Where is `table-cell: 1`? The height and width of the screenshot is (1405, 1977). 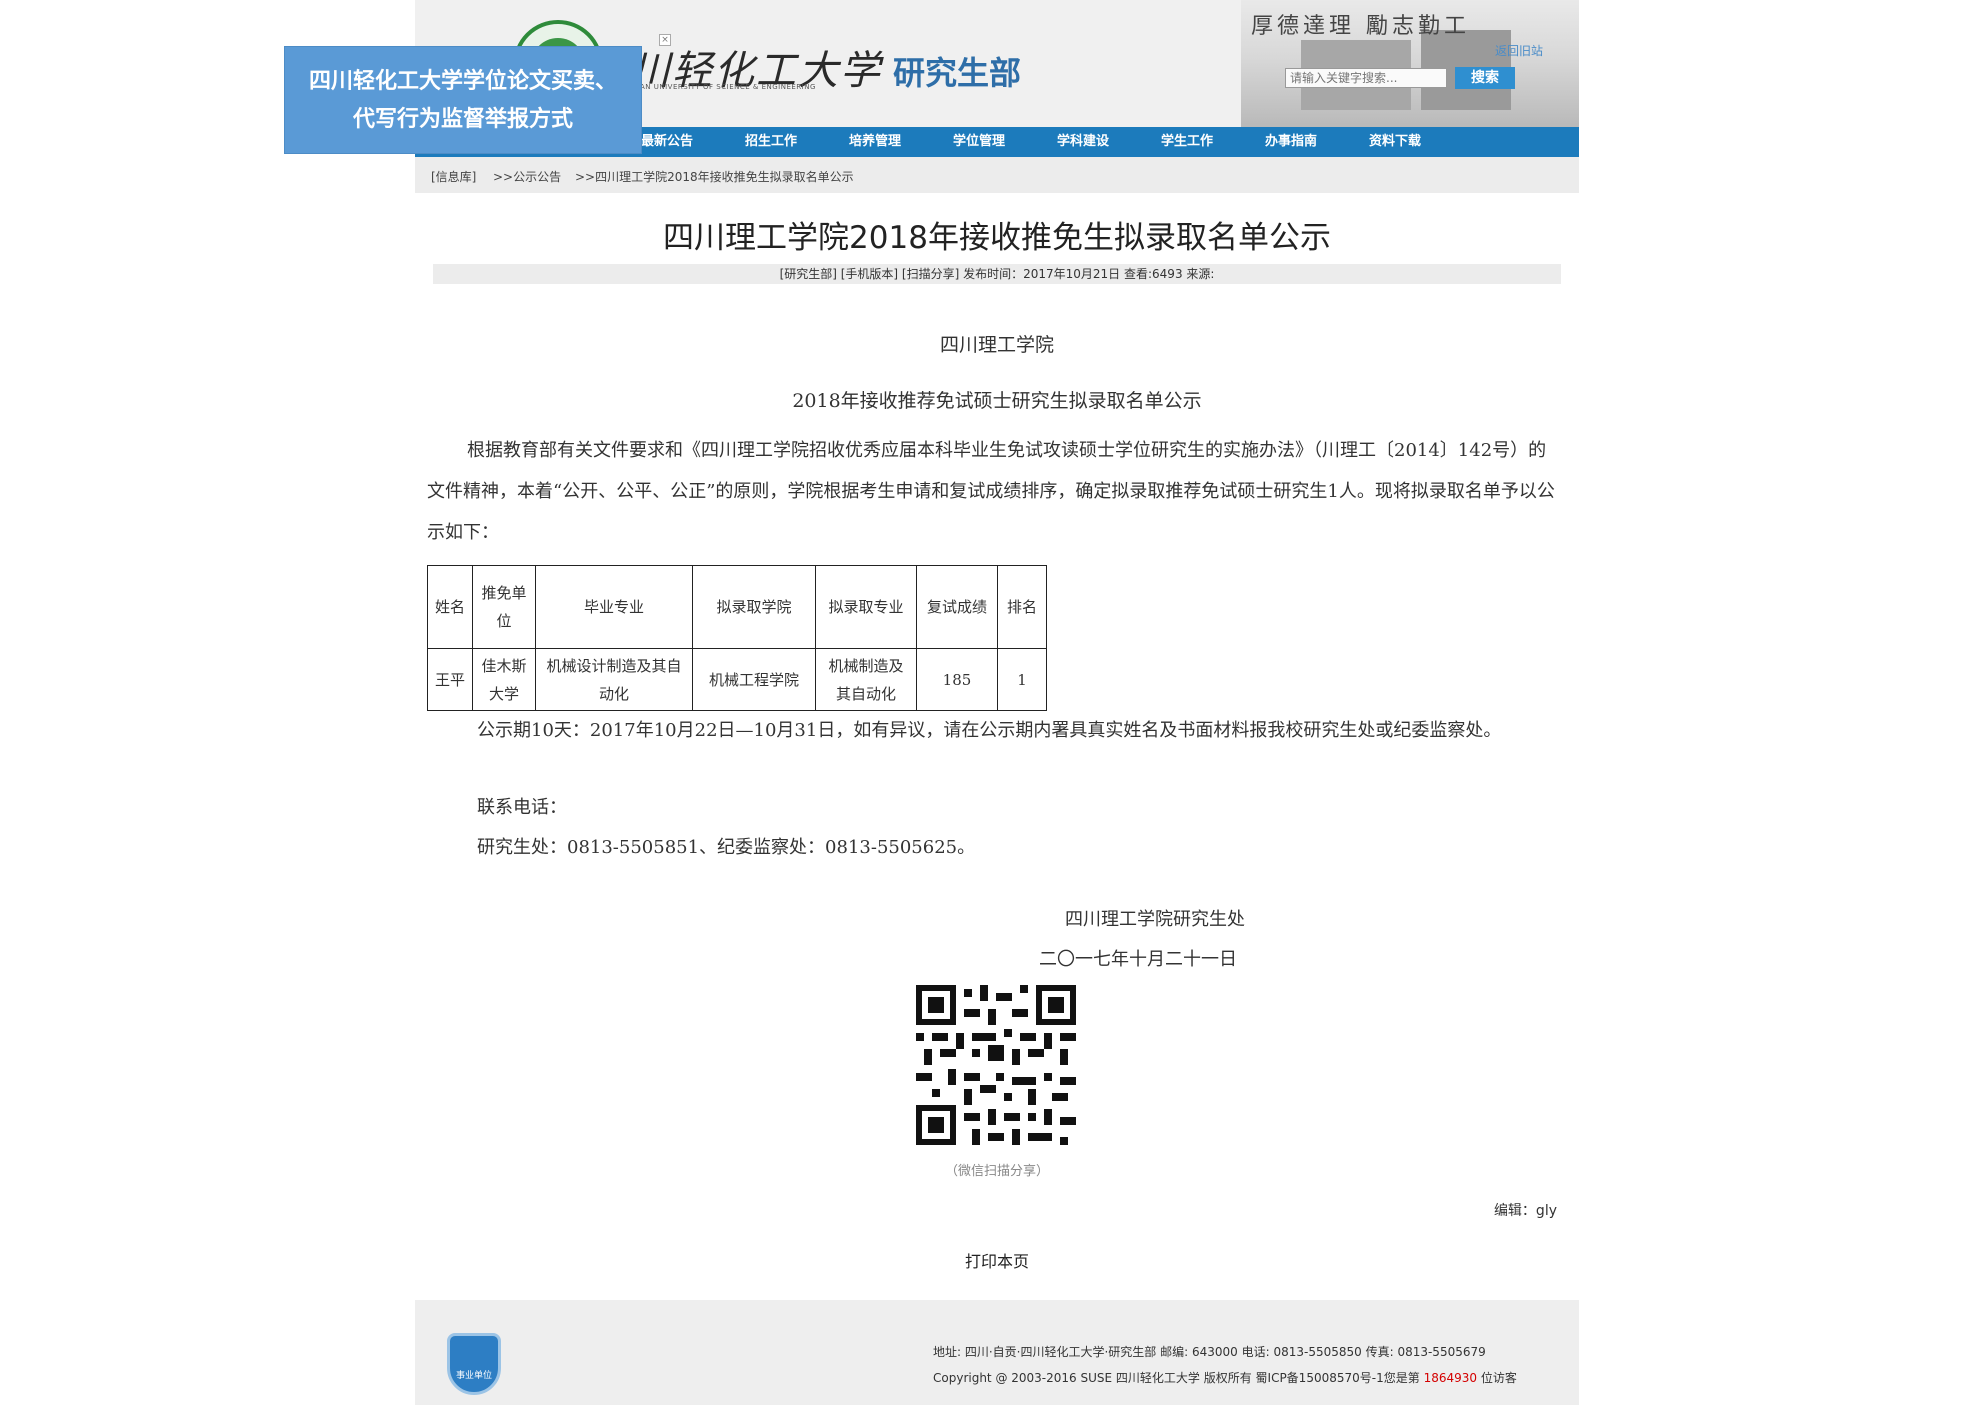
table-cell: 1 is located at coordinates (1022, 679).